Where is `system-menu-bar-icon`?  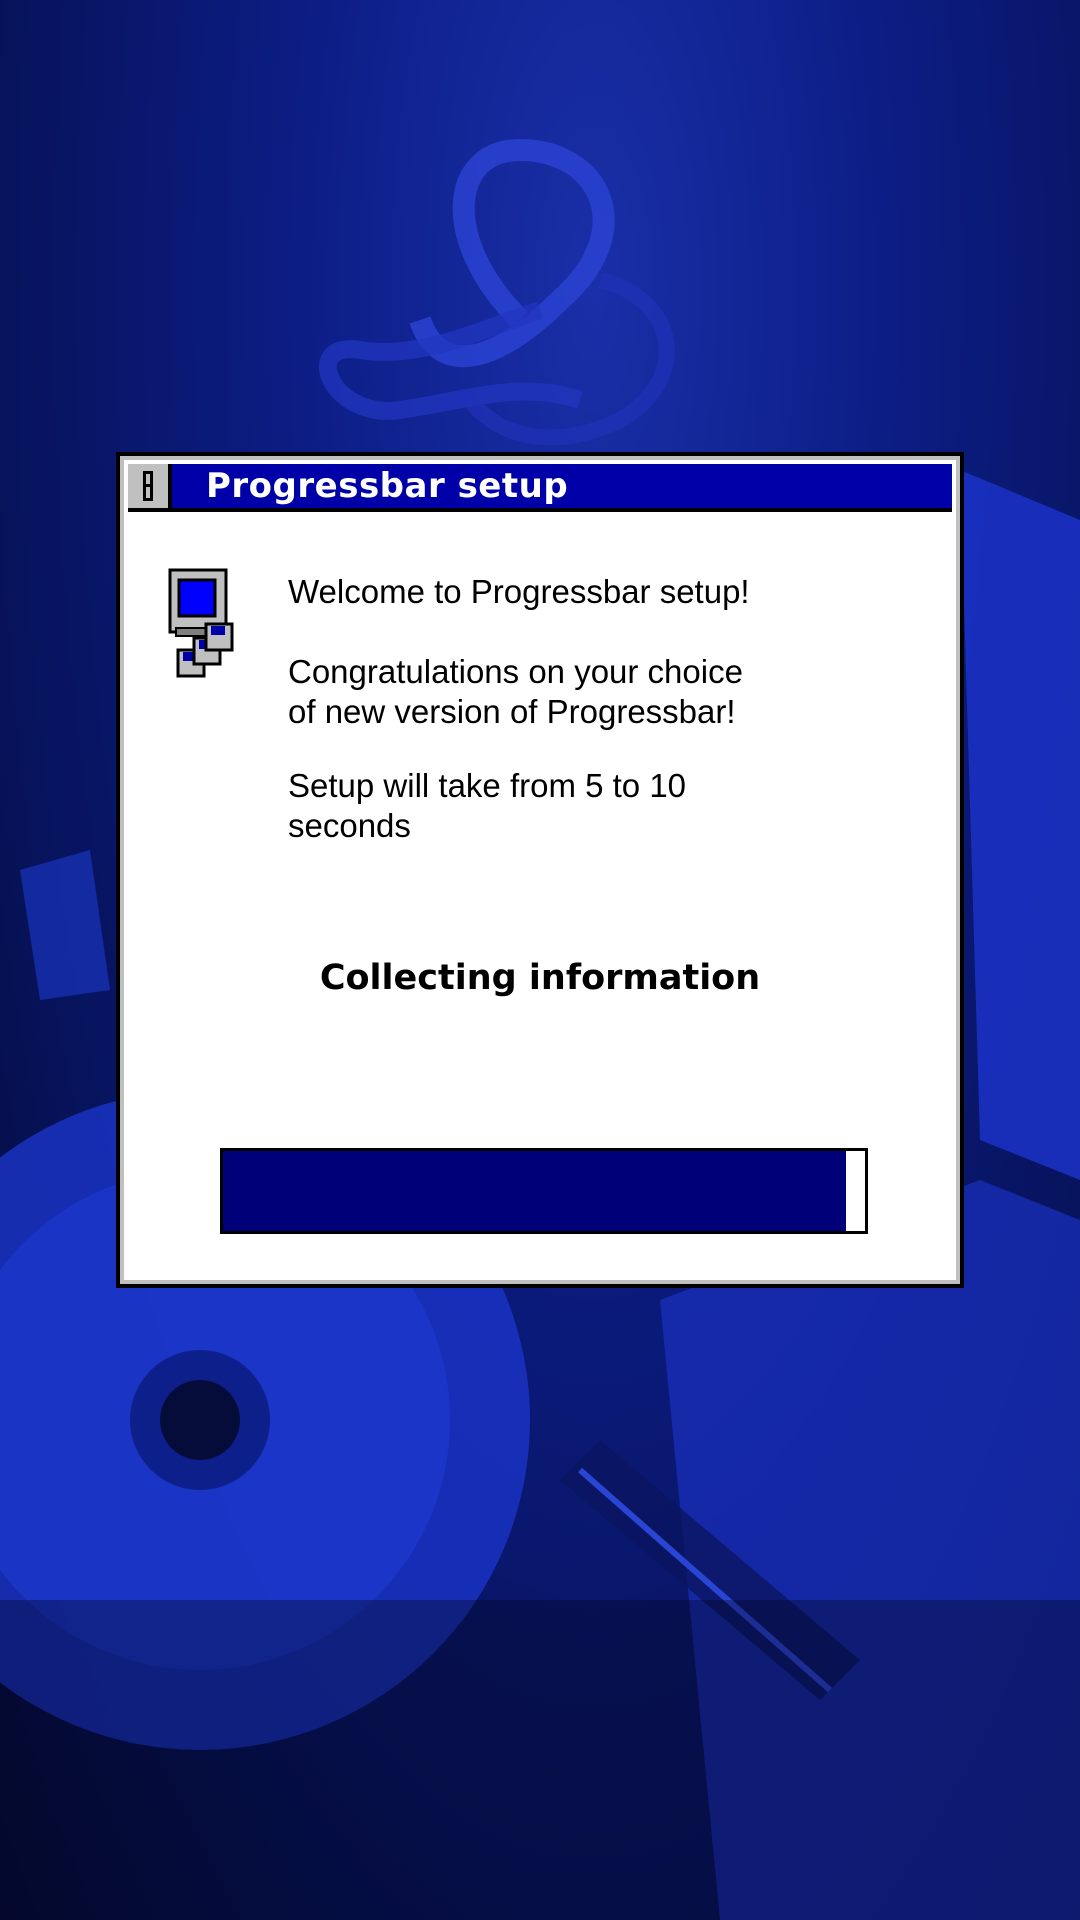 system-menu-bar-icon is located at coordinates (148, 486).